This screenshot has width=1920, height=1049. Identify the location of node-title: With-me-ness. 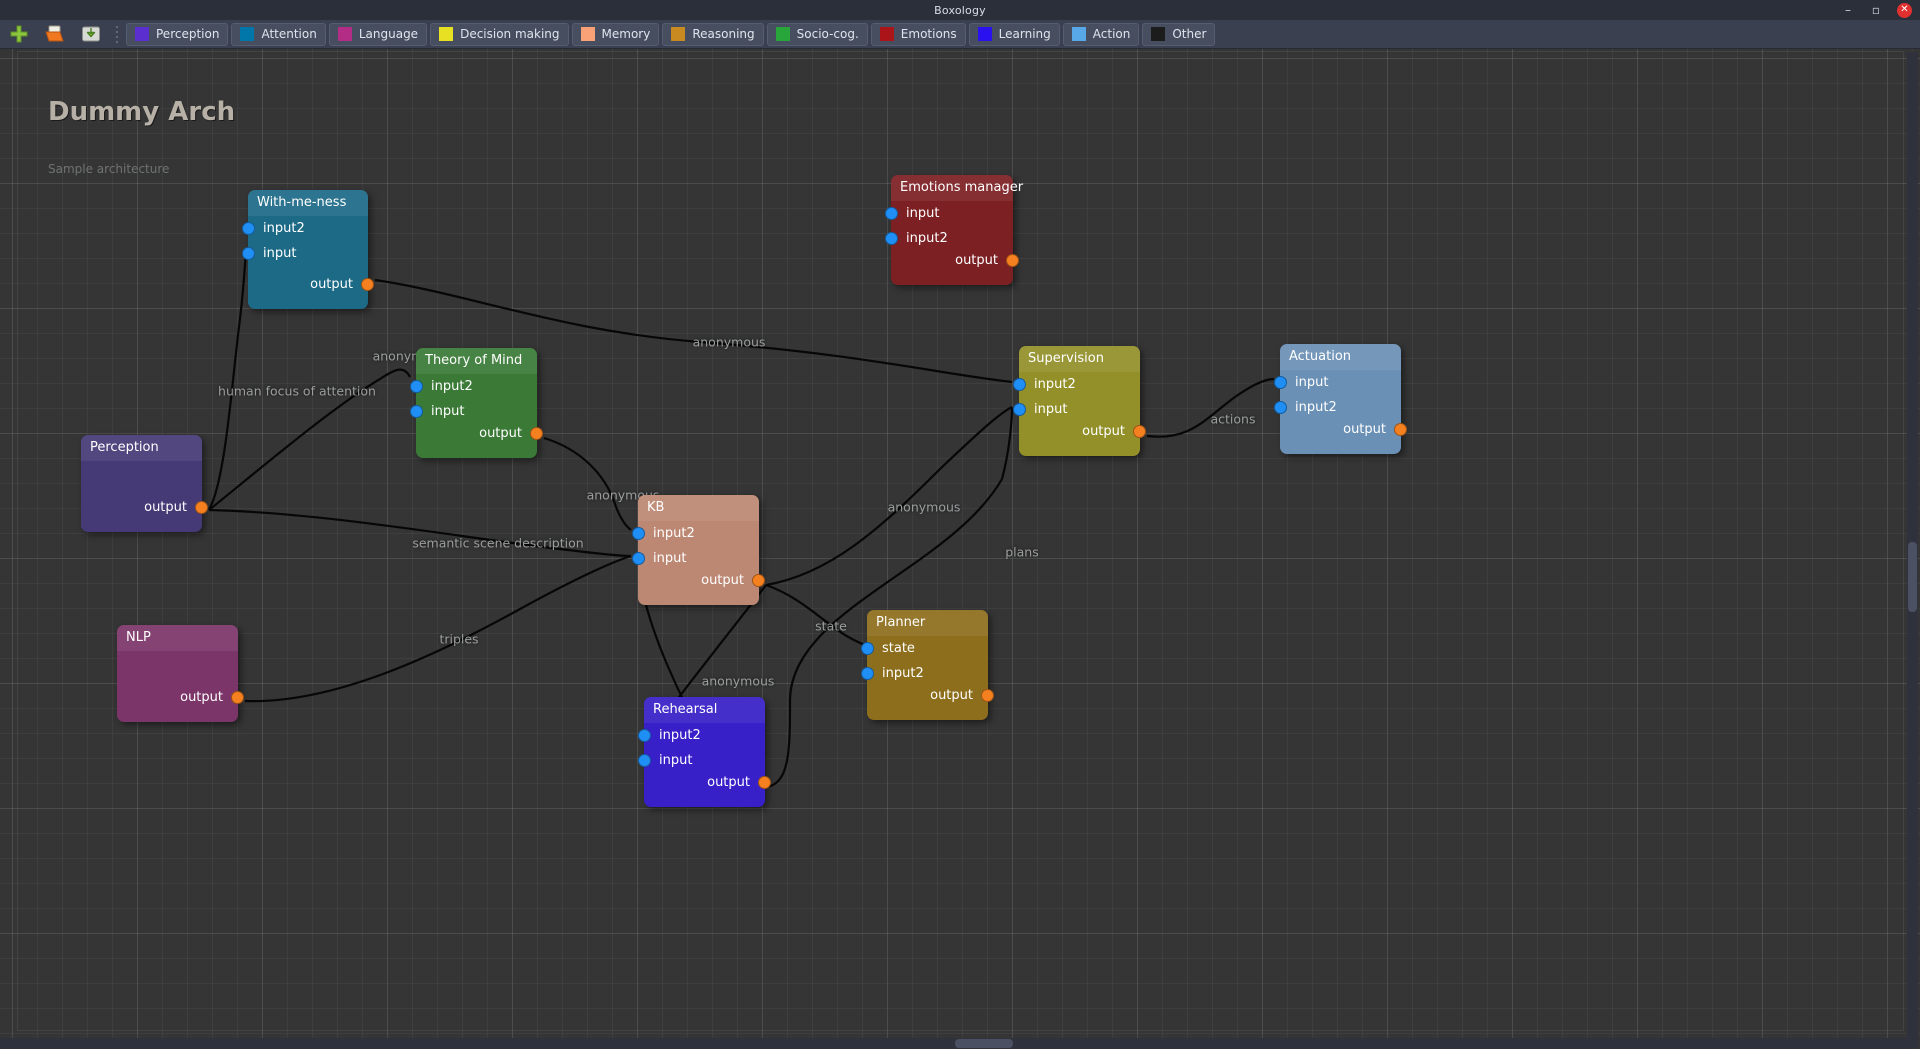
(302, 202).